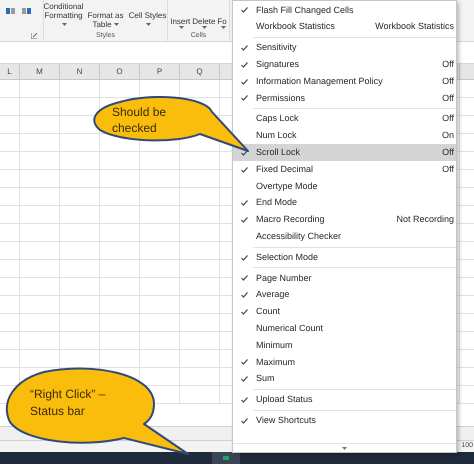 Image resolution: width=474 pixels, height=464 pixels. Describe the element at coordinates (226, 458) in the screenshot. I see `excel-taskbar-icon` at that location.